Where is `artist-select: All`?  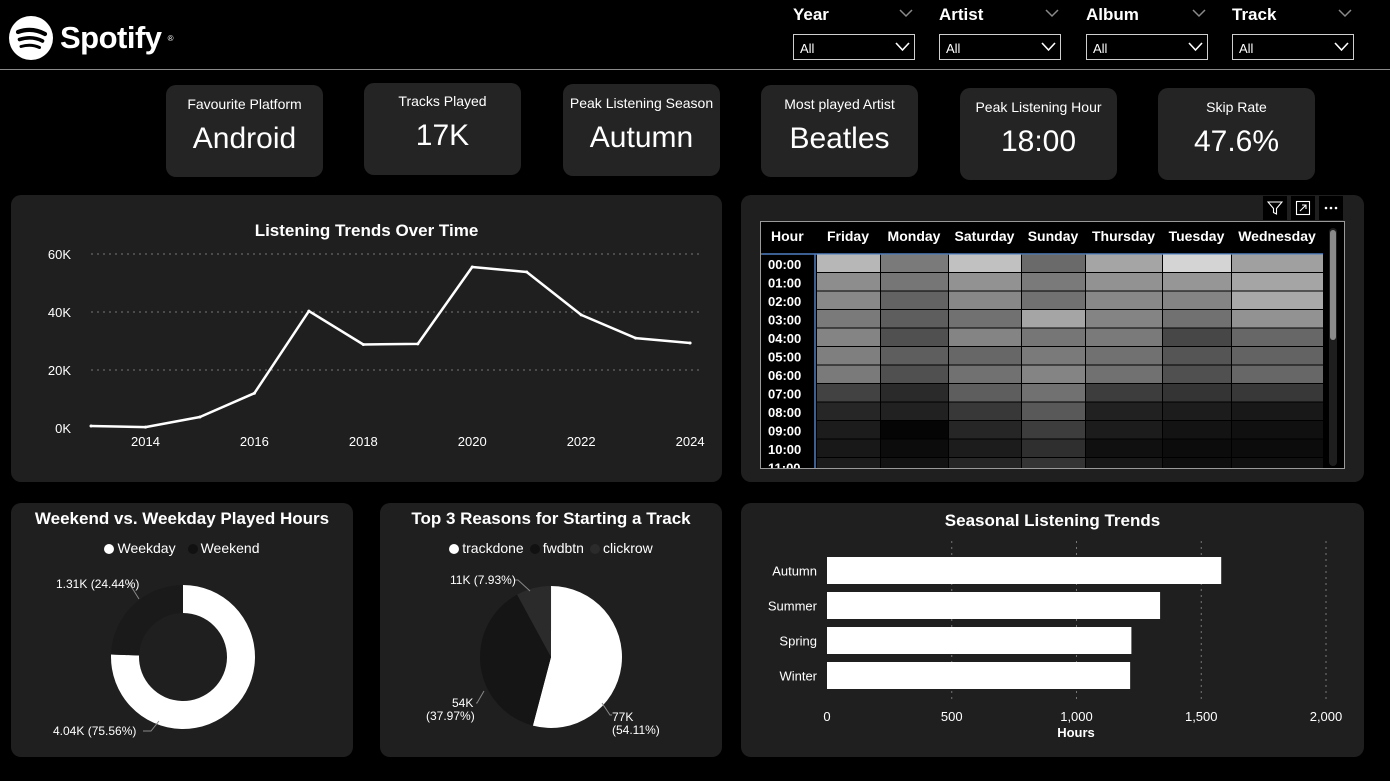 artist-select: All is located at coordinates (1000, 47).